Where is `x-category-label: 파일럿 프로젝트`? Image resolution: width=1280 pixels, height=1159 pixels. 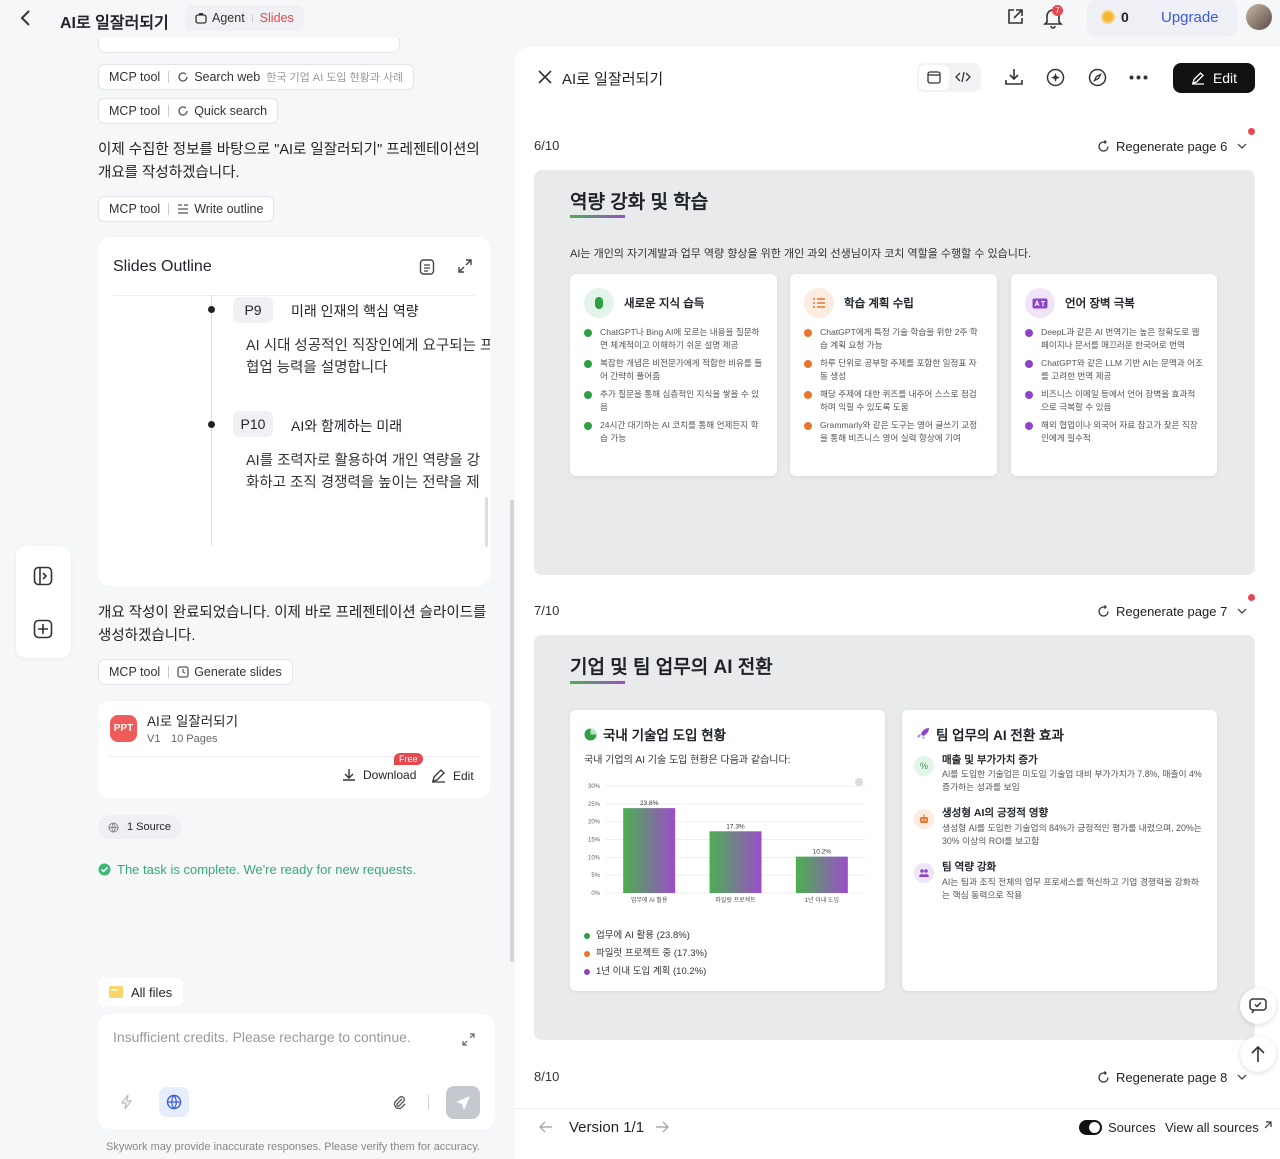
x-category-label: 파일럿 프로젝트 is located at coordinates (735, 900).